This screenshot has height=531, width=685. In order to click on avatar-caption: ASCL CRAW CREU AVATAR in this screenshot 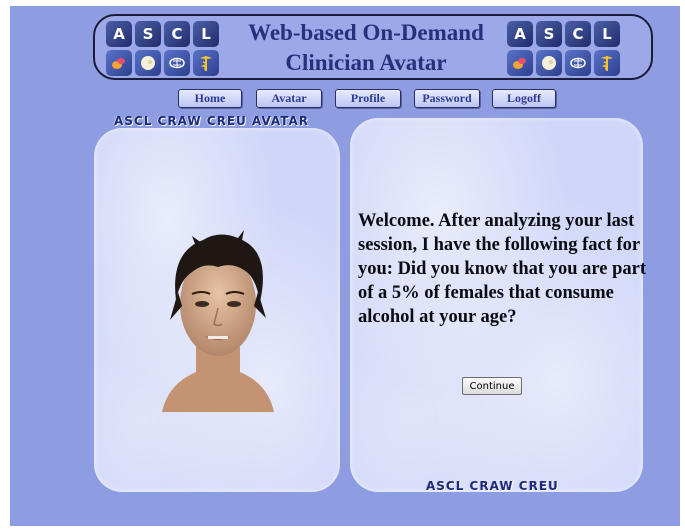, I will do `click(212, 121)`.